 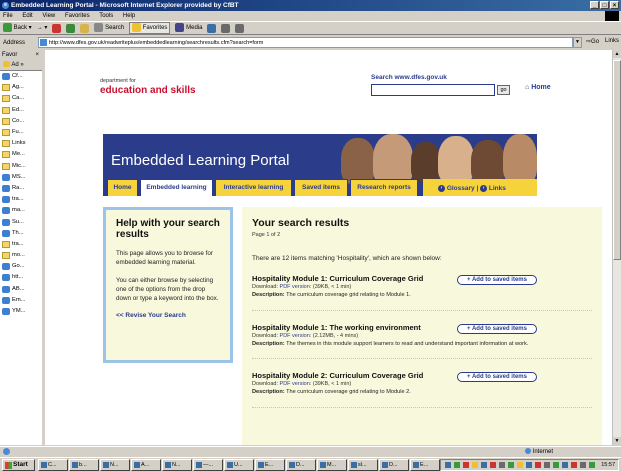 What do you see at coordinates (122, 187) in the screenshot?
I see `nav-tab-home: Home` at bounding box center [122, 187].